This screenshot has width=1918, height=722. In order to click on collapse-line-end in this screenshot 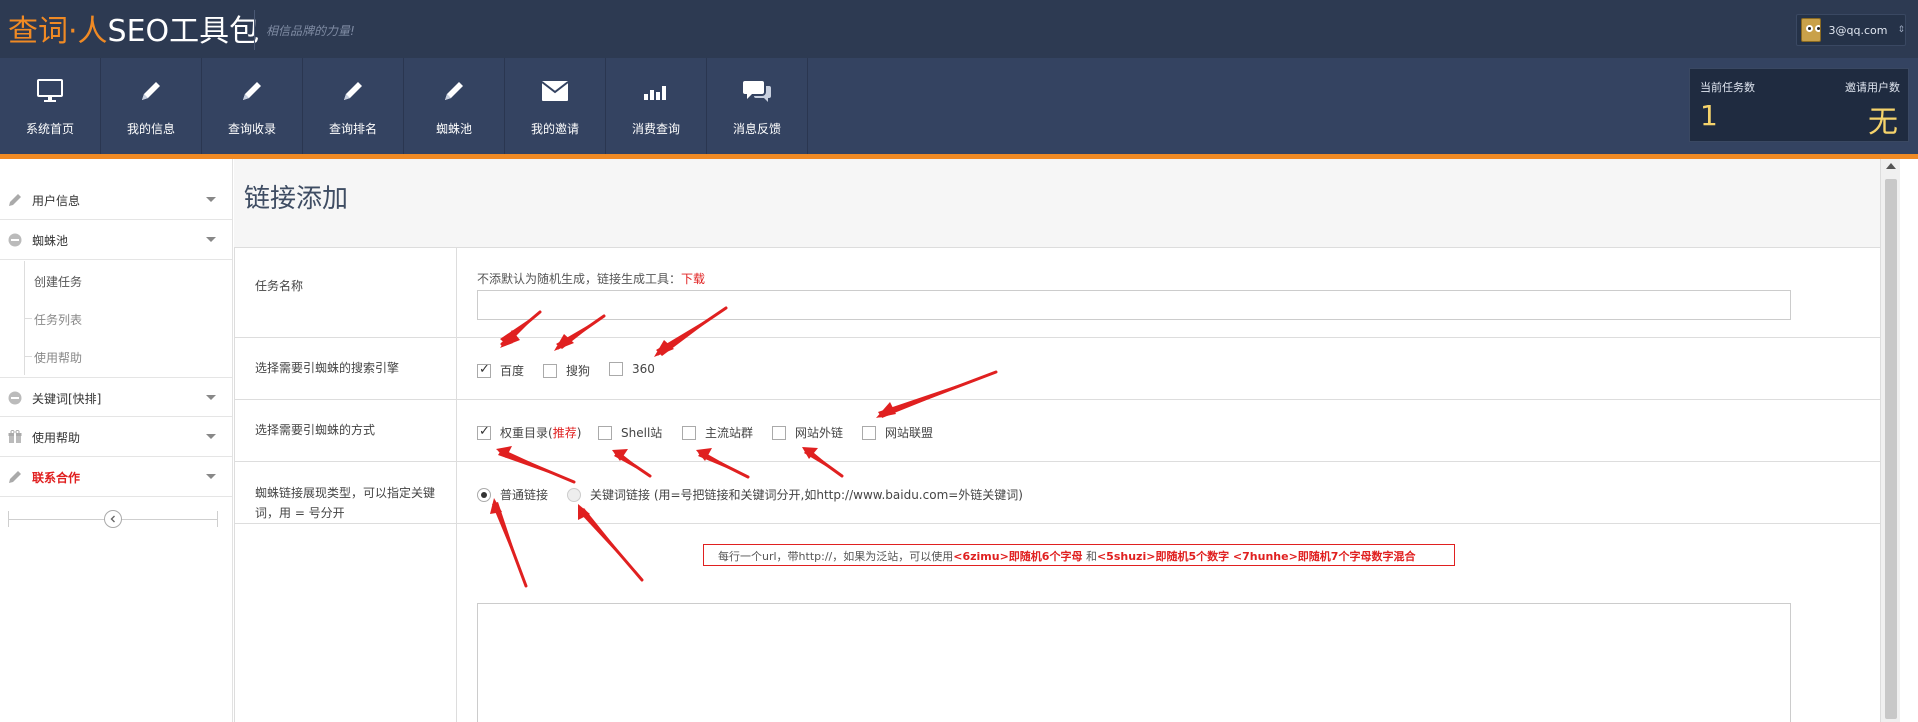, I will do `click(217, 519)`.